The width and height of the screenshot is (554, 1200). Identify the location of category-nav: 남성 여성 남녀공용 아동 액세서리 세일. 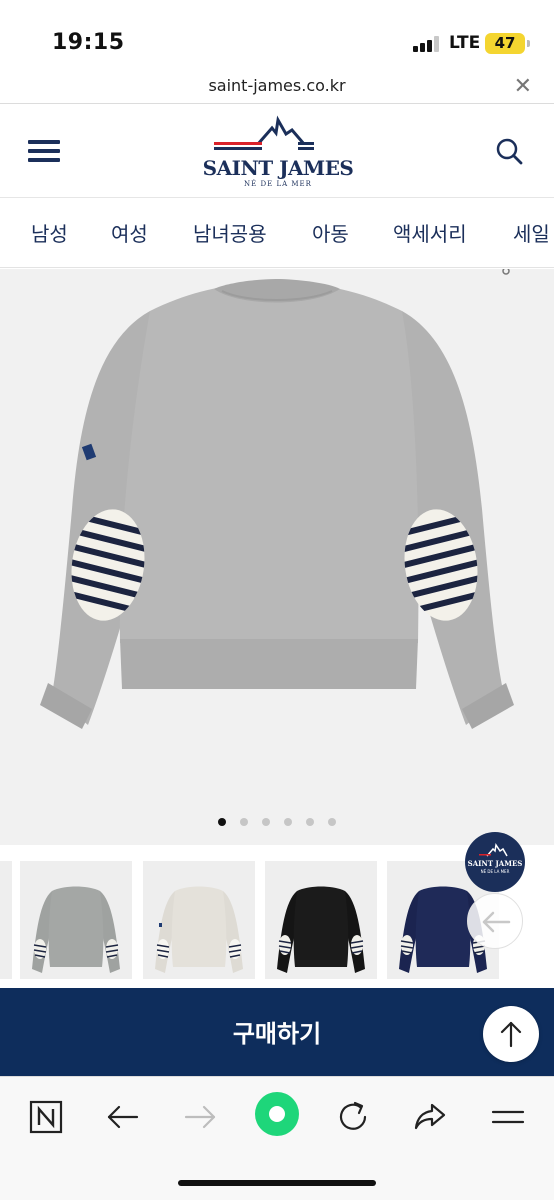
(277, 233).